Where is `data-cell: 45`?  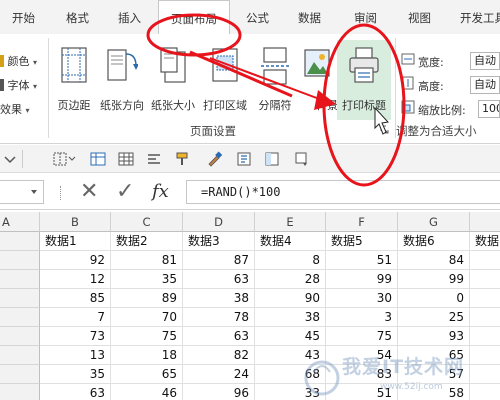 data-cell: 45 is located at coordinates (290, 336).